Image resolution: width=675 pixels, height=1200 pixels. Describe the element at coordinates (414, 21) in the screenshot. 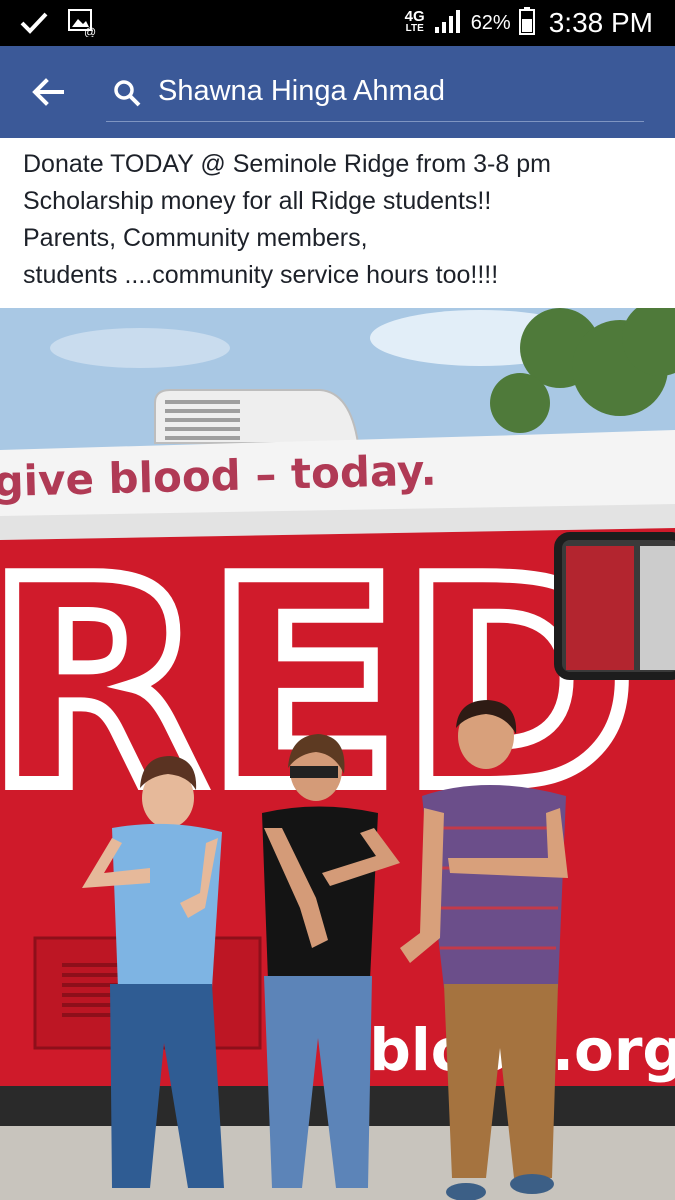

I see `network-type-indicator: 4G LTE` at that location.